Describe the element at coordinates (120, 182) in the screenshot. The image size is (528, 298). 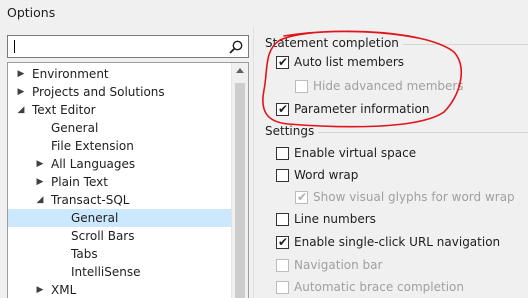
I see `tree-item-plain-text: ▶ Plain Text` at that location.